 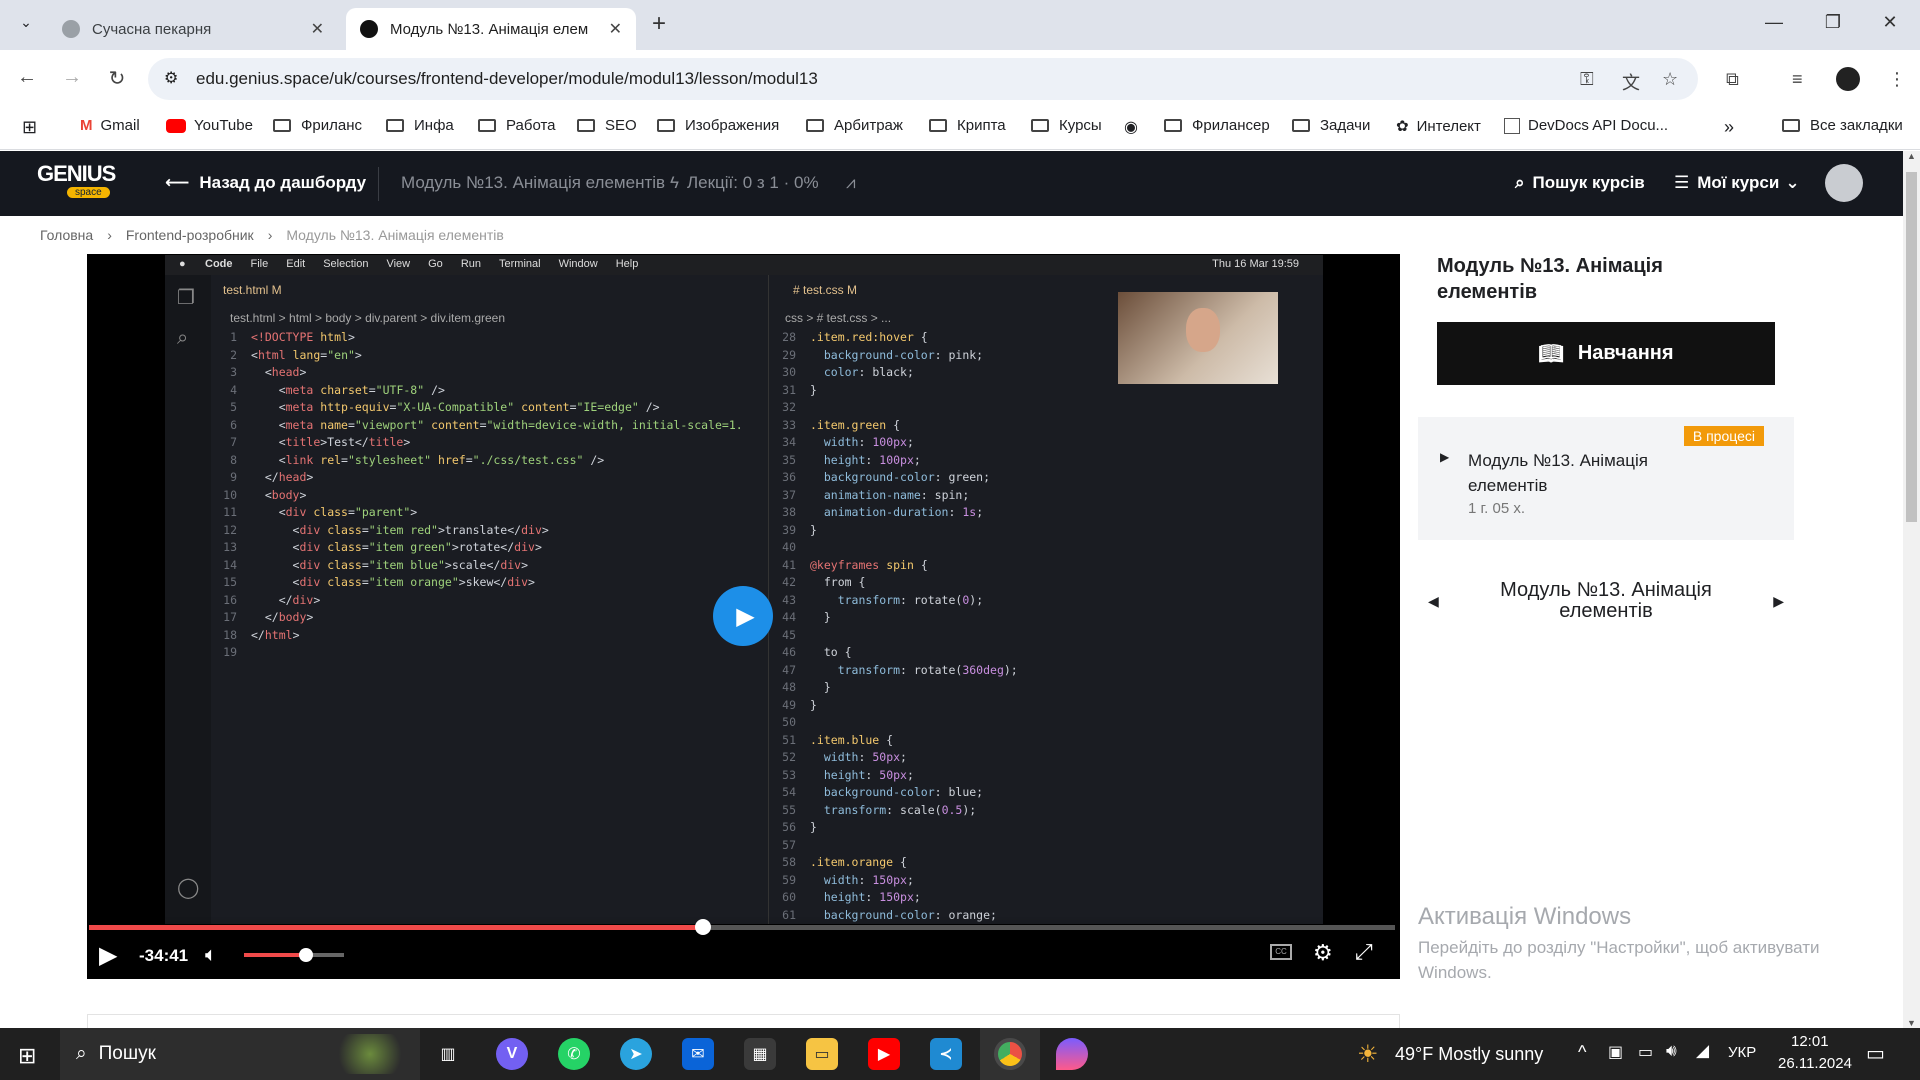 I want to click on volume-icon: 🔈︎, so click(x=211, y=955).